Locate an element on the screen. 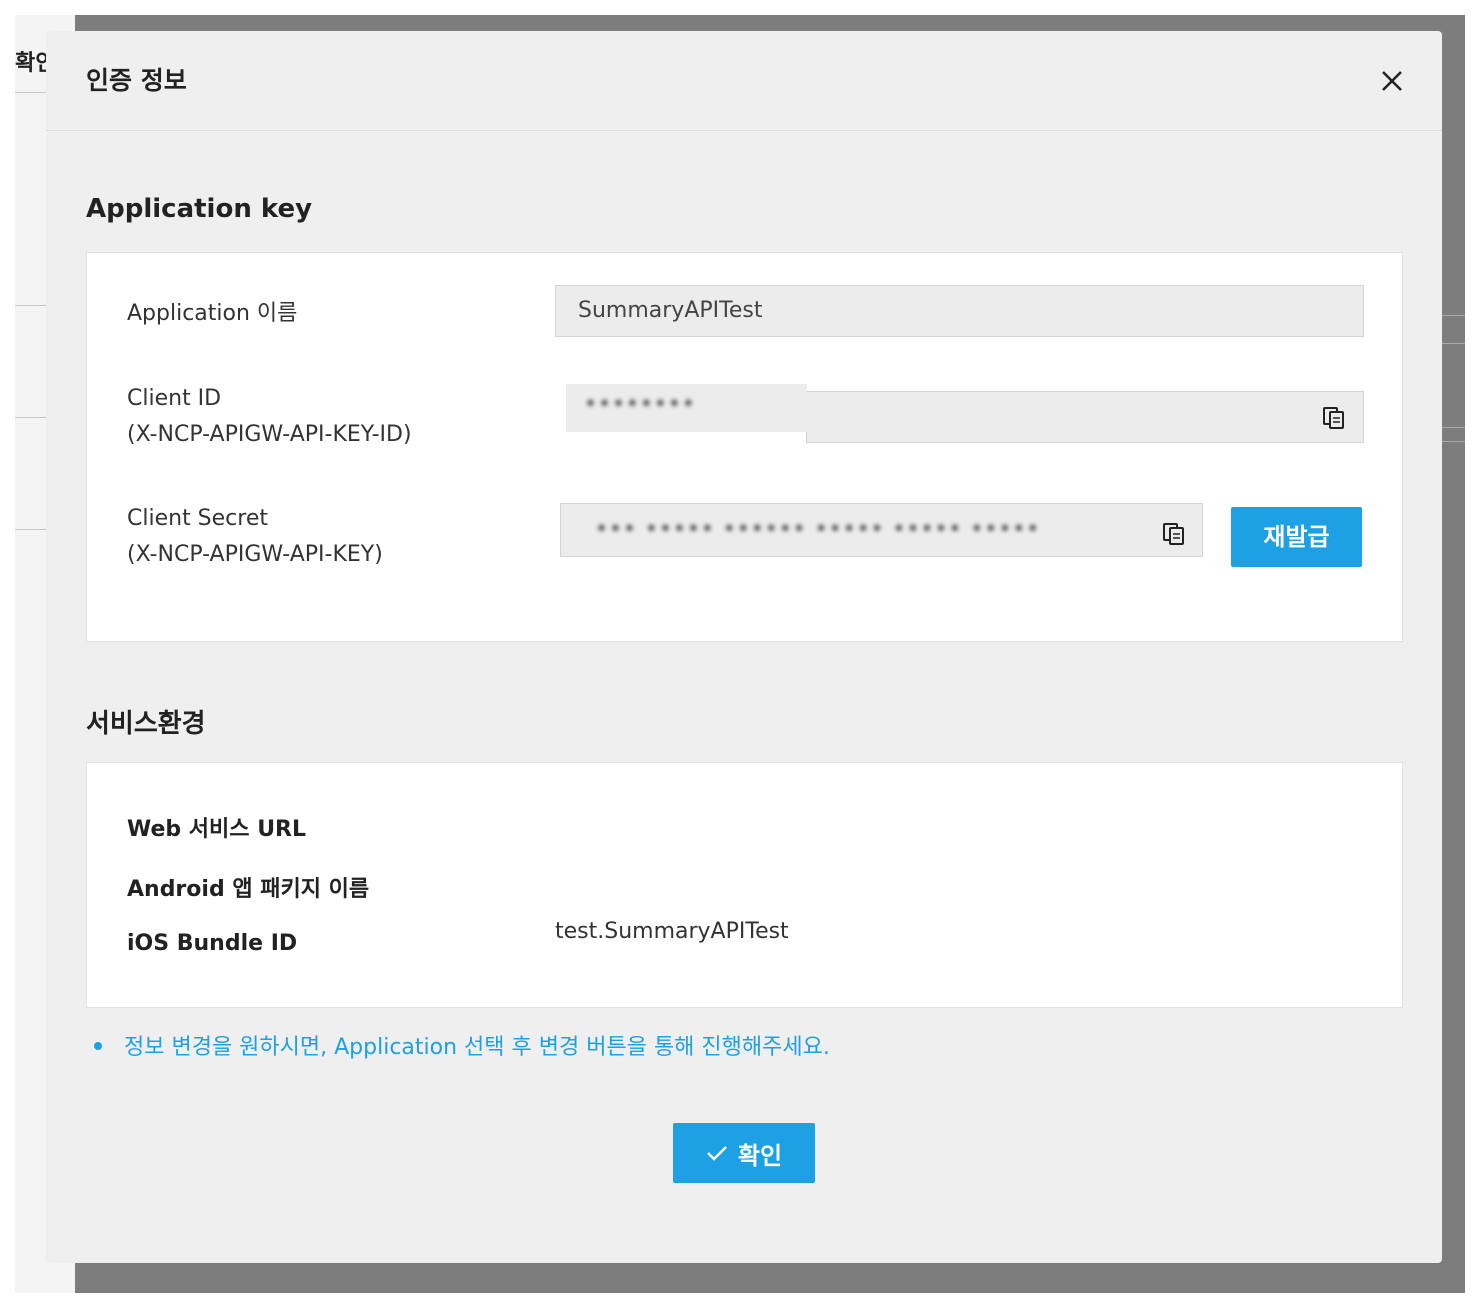 The image size is (1480, 1308). client-id-label-header: (X-NCP-APIGW-API-KEY-ID) is located at coordinates (269, 434).